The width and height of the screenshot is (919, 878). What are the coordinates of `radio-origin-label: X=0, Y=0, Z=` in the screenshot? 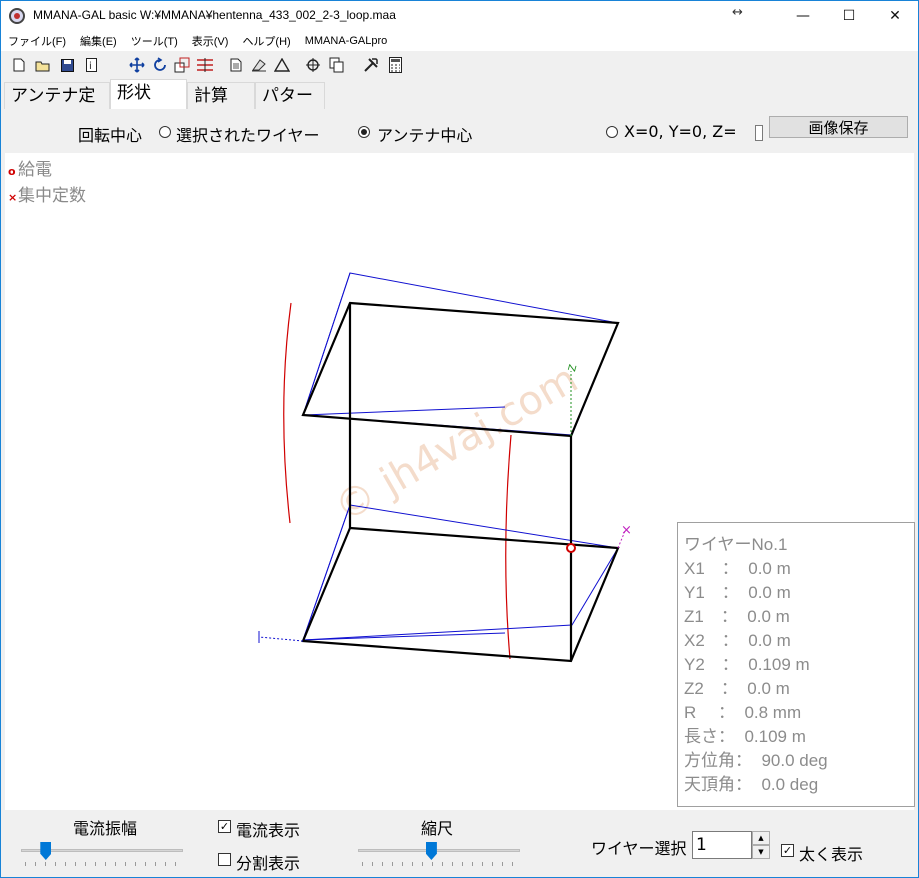 It's located at (680, 131).